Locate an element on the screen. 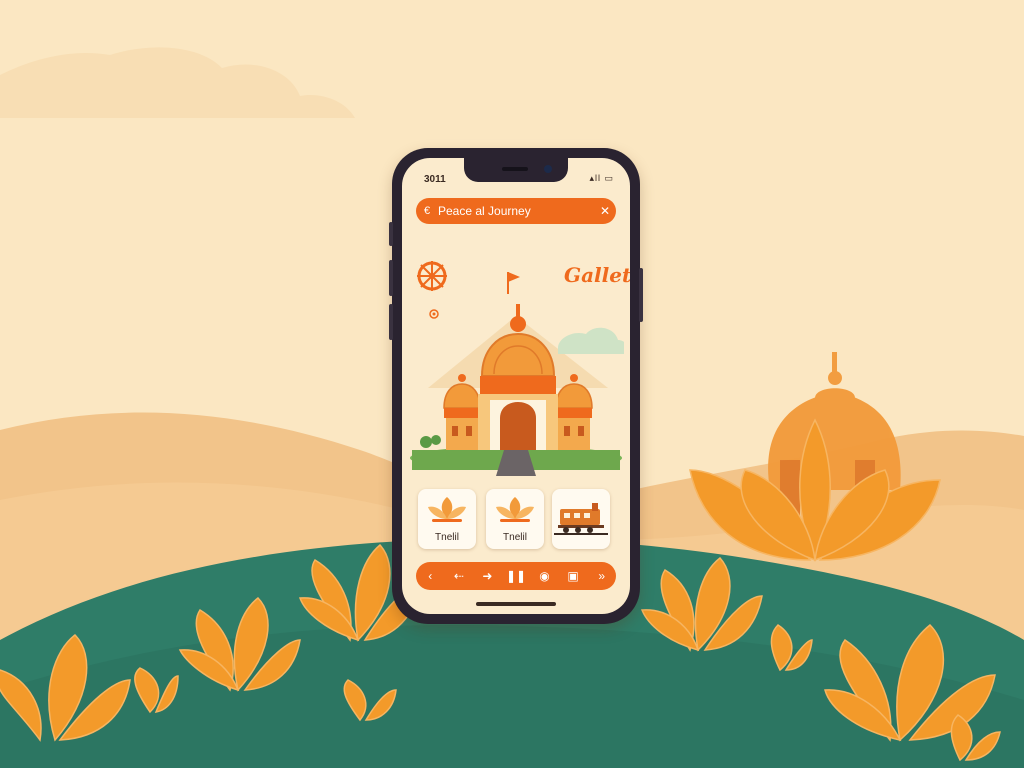 This screenshot has height=768, width=1024. journey-title: Peace al Journey is located at coordinates (484, 211).